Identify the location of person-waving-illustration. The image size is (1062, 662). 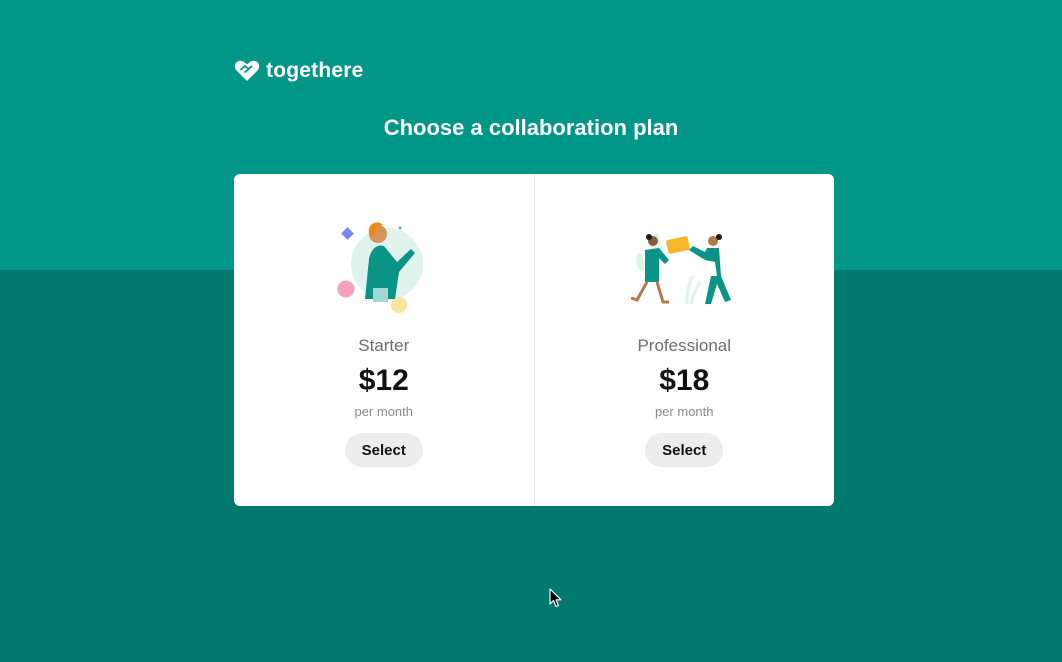
(380, 267).